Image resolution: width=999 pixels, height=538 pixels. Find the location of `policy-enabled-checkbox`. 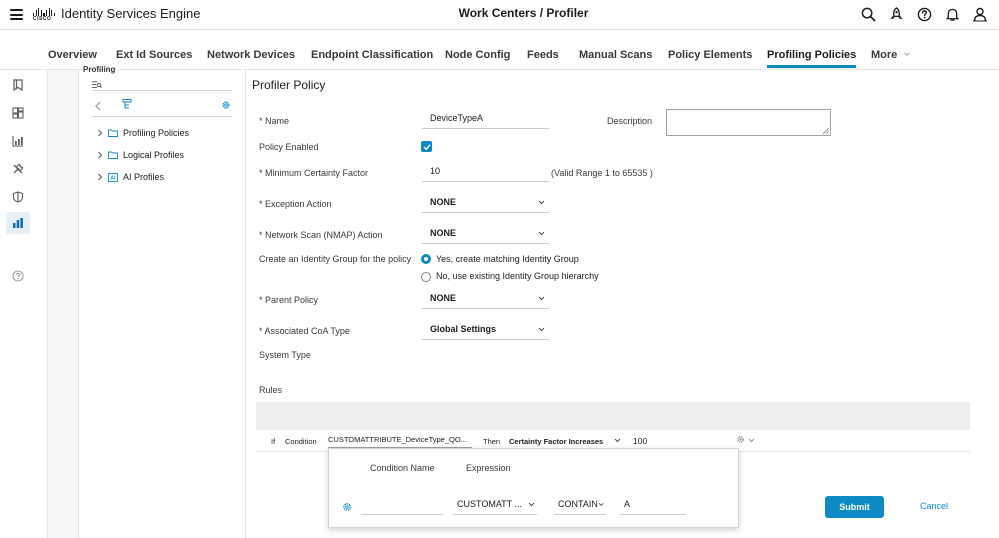

policy-enabled-checkbox is located at coordinates (426, 146).